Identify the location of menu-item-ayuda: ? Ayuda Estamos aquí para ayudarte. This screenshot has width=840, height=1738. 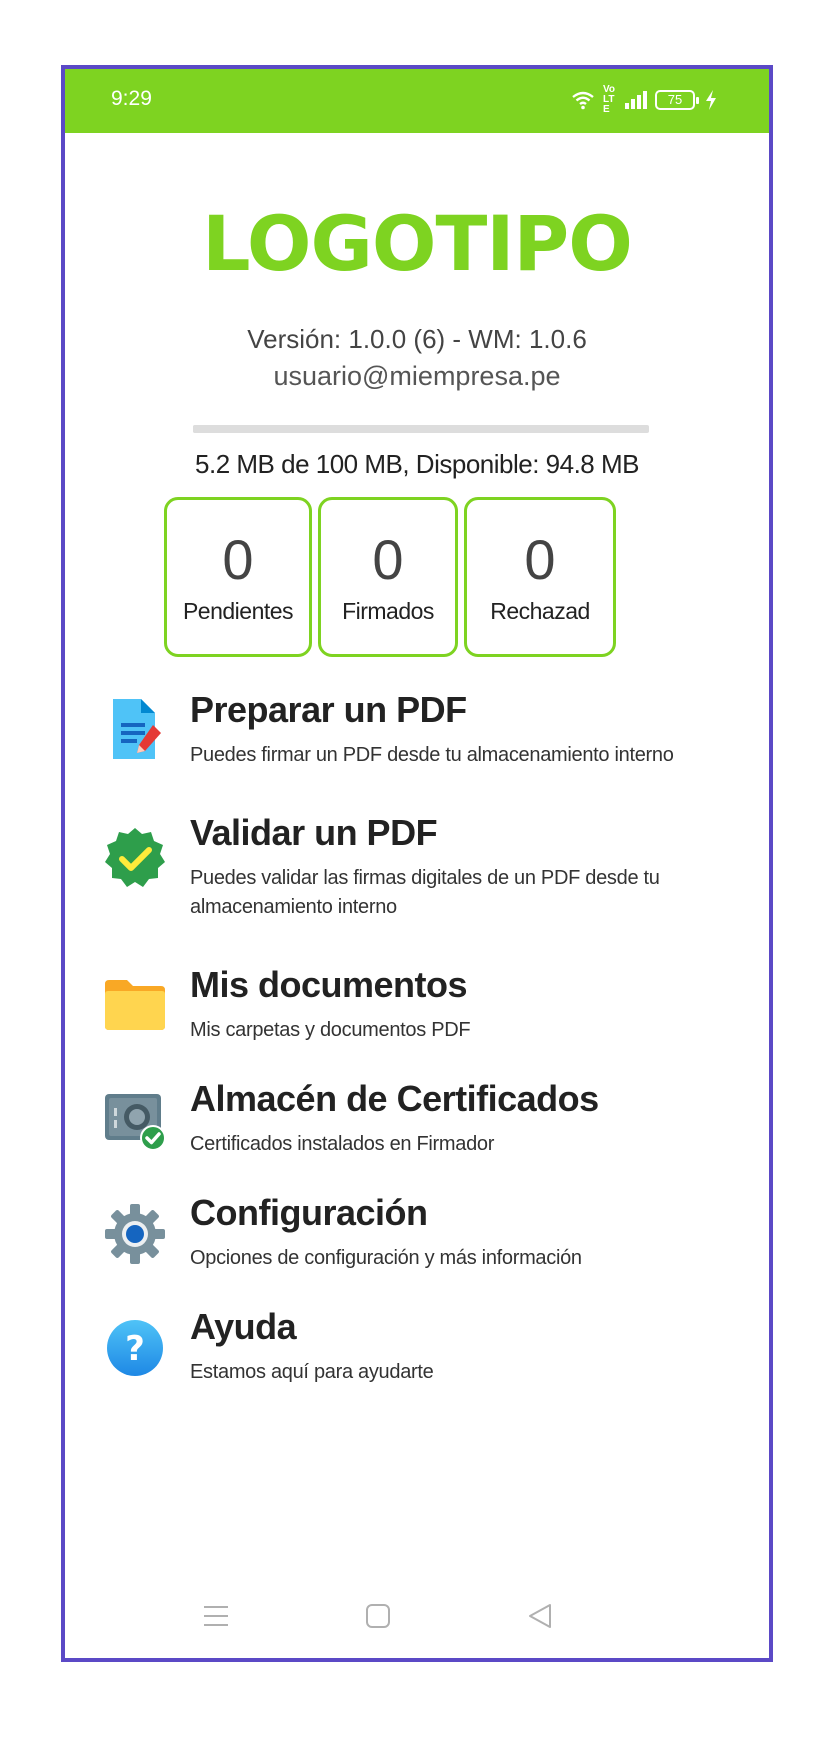
(417, 1361).